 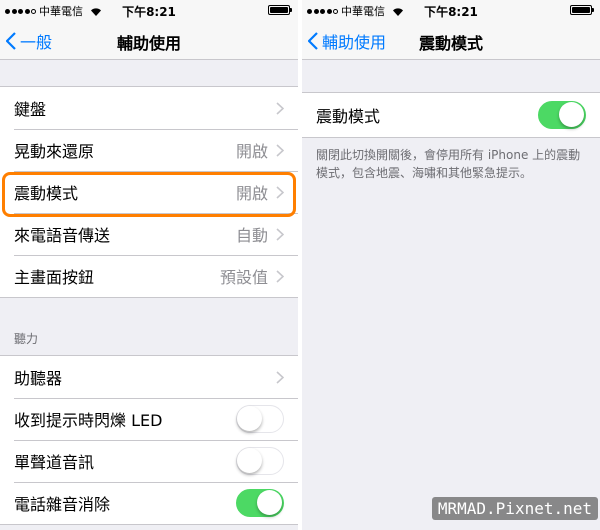 I want to click on noise-cancellation-toggle, so click(x=260, y=503).